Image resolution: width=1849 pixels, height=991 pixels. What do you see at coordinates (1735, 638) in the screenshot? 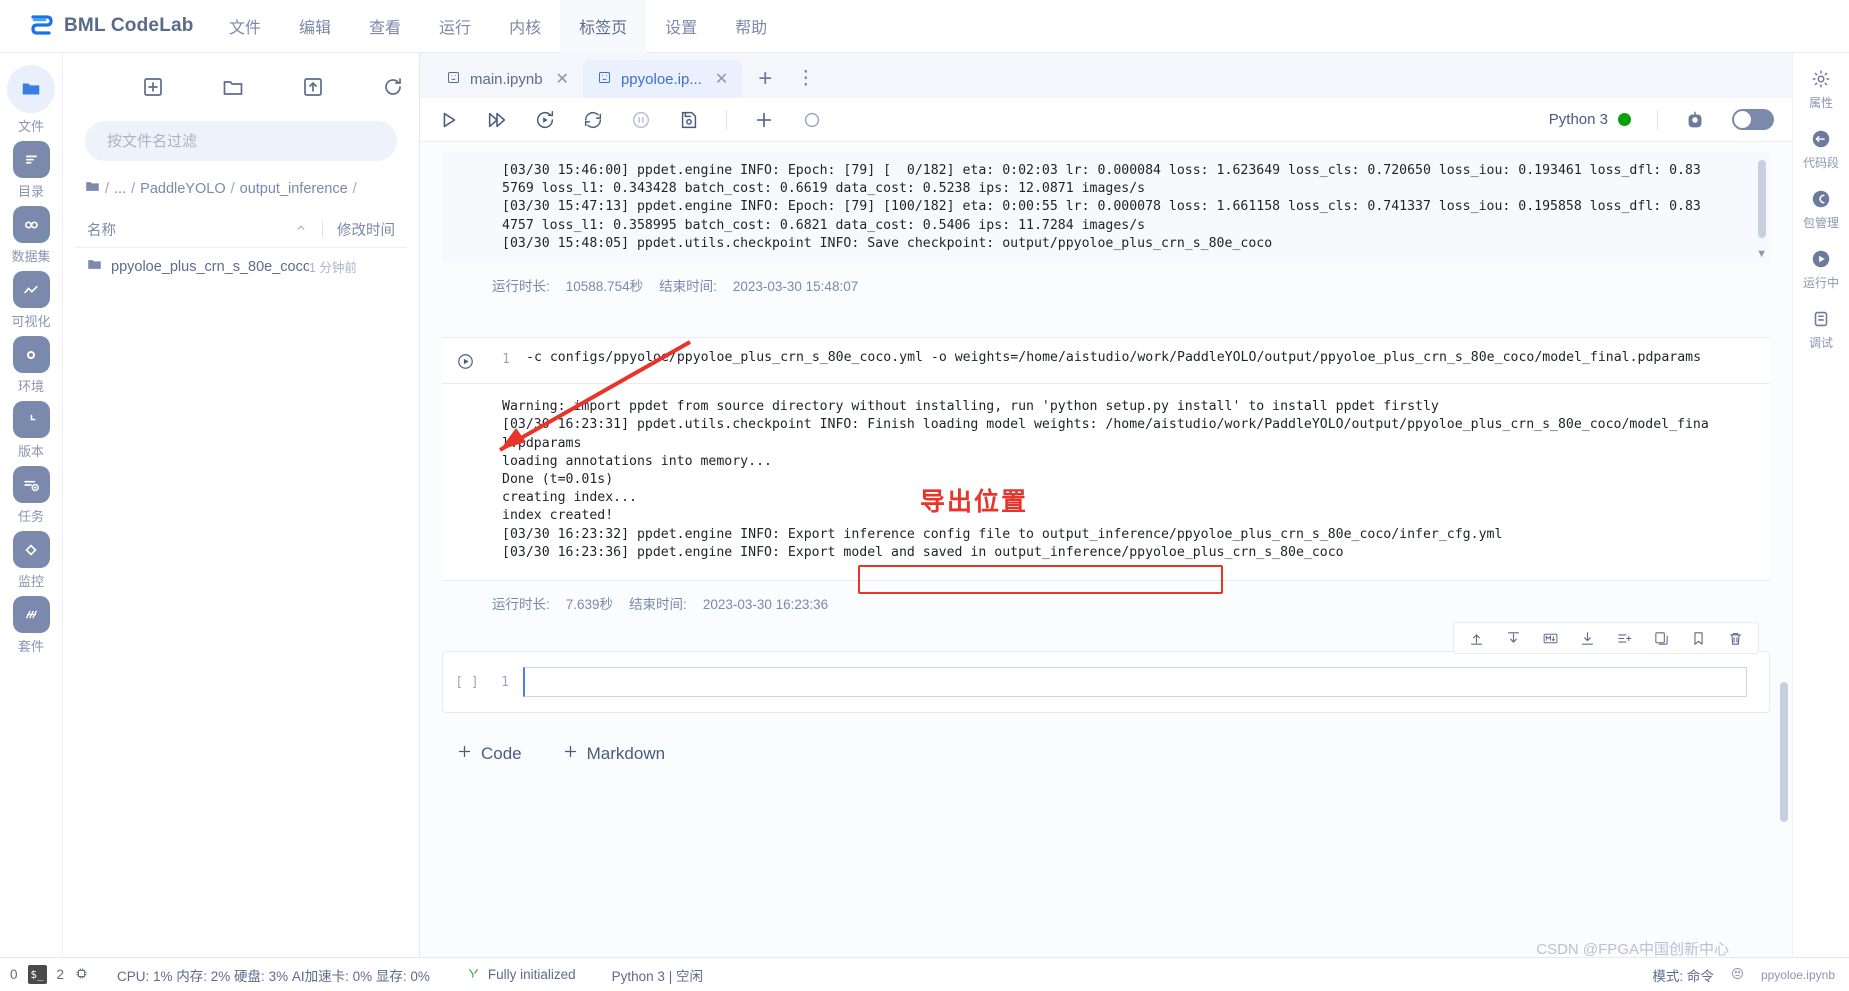
I see `trash-icon` at bounding box center [1735, 638].